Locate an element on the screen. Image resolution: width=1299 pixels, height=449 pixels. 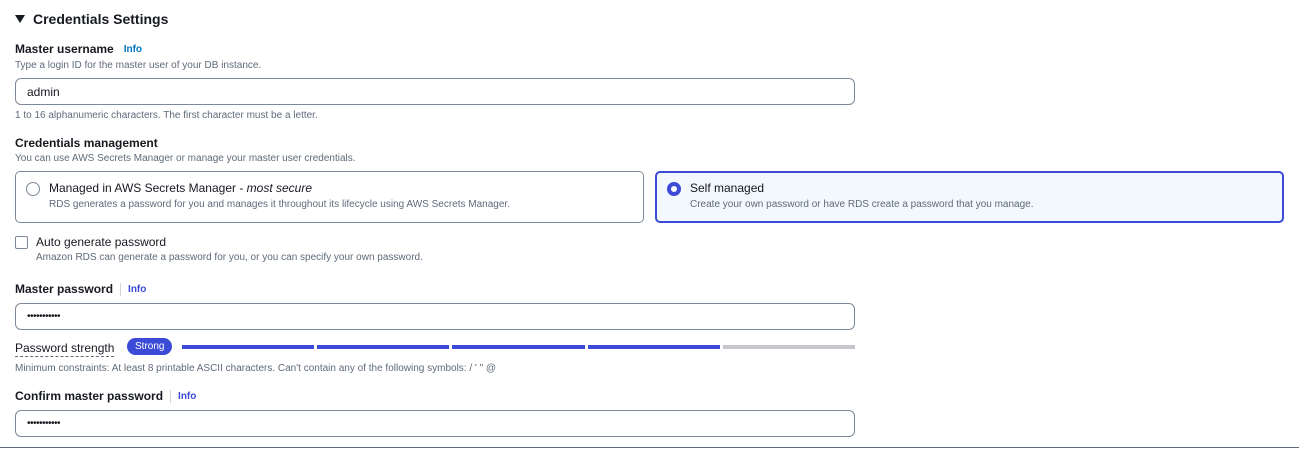
confirm-password-input: ••••••••••• is located at coordinates (435, 423).